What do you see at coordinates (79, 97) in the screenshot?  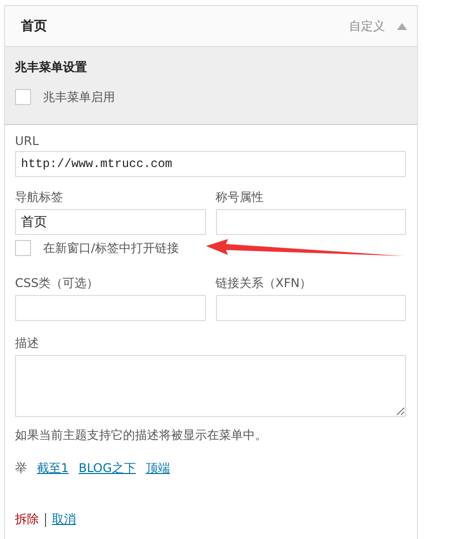 I see `checkbox-label: 兆丰菜单启用` at bounding box center [79, 97].